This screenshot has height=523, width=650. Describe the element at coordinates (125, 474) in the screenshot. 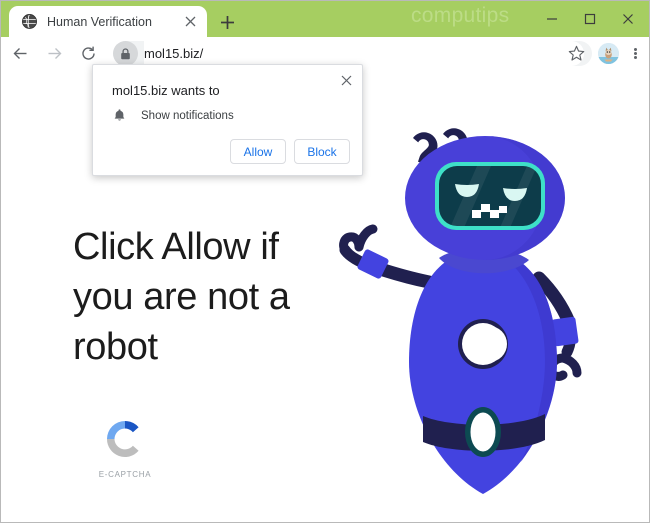

I see `captcha-label: E-CAPTCHA` at that location.